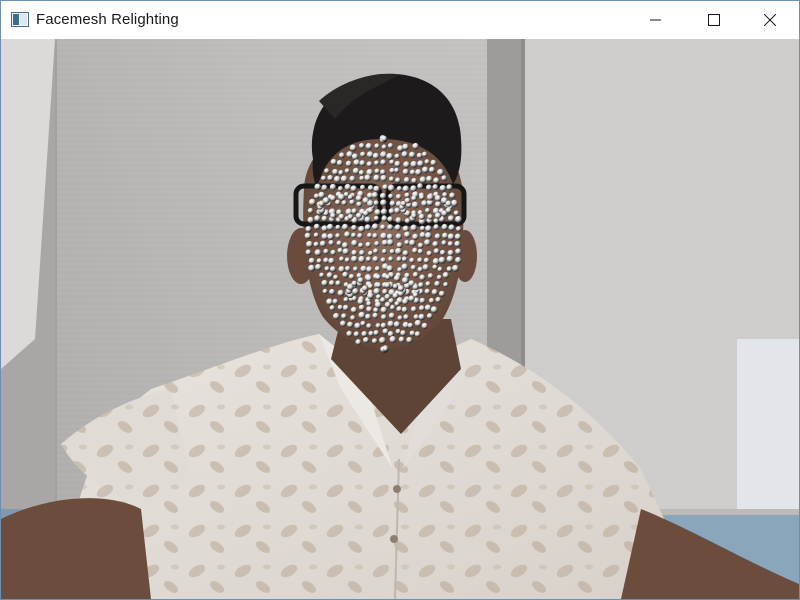 The width and height of the screenshot is (800, 600). Describe the element at coordinates (656, 20) in the screenshot. I see `minimize-button` at that location.